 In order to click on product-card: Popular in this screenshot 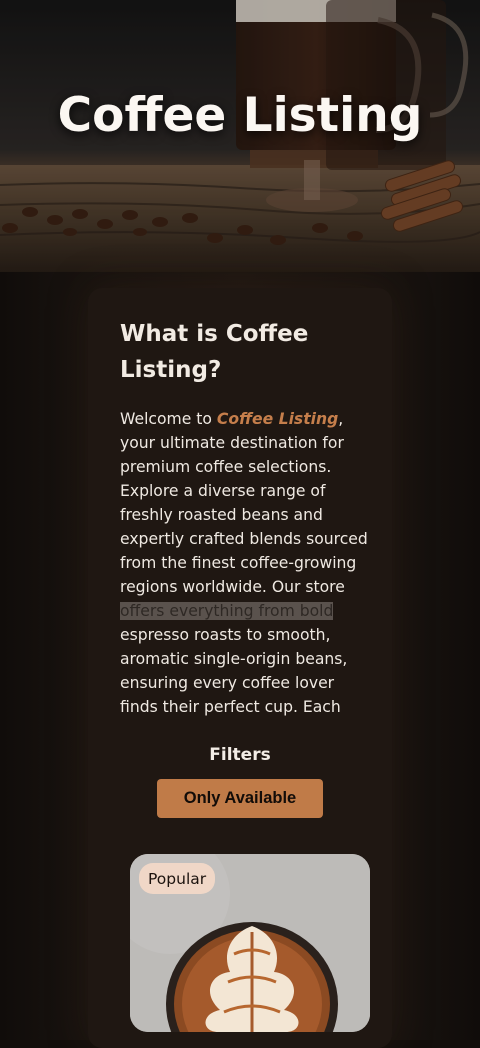, I will do `click(250, 943)`.